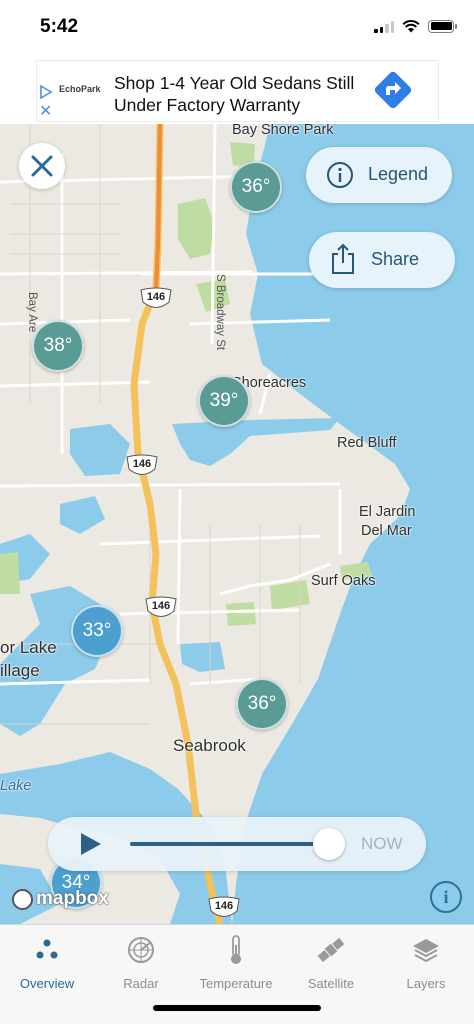 The width and height of the screenshot is (474, 1024). I want to click on timeline-slider-thumb, so click(329, 844).